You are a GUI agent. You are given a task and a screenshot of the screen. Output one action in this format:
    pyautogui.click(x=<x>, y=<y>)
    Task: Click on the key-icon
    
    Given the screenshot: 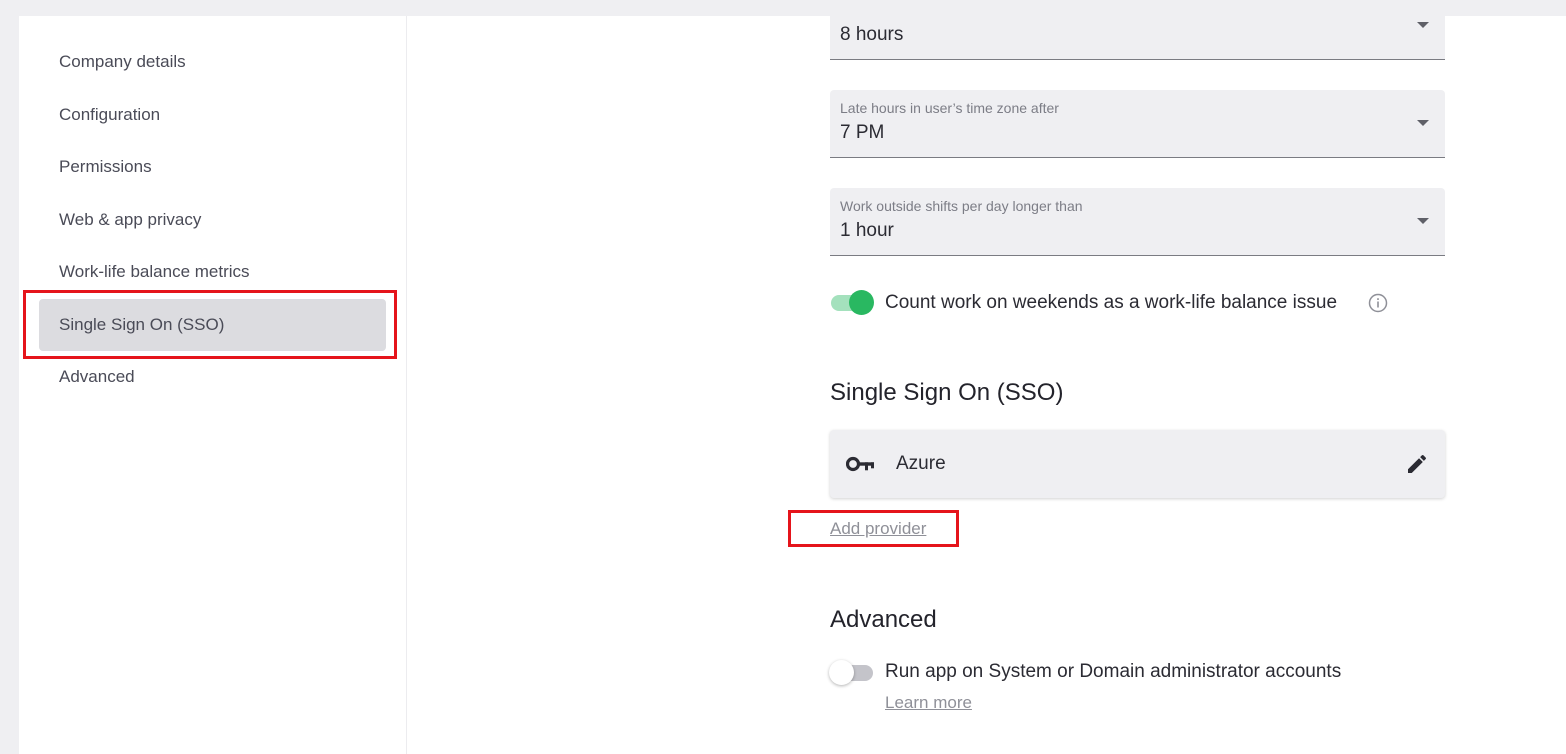 What is the action you would take?
    pyautogui.click(x=860, y=464)
    